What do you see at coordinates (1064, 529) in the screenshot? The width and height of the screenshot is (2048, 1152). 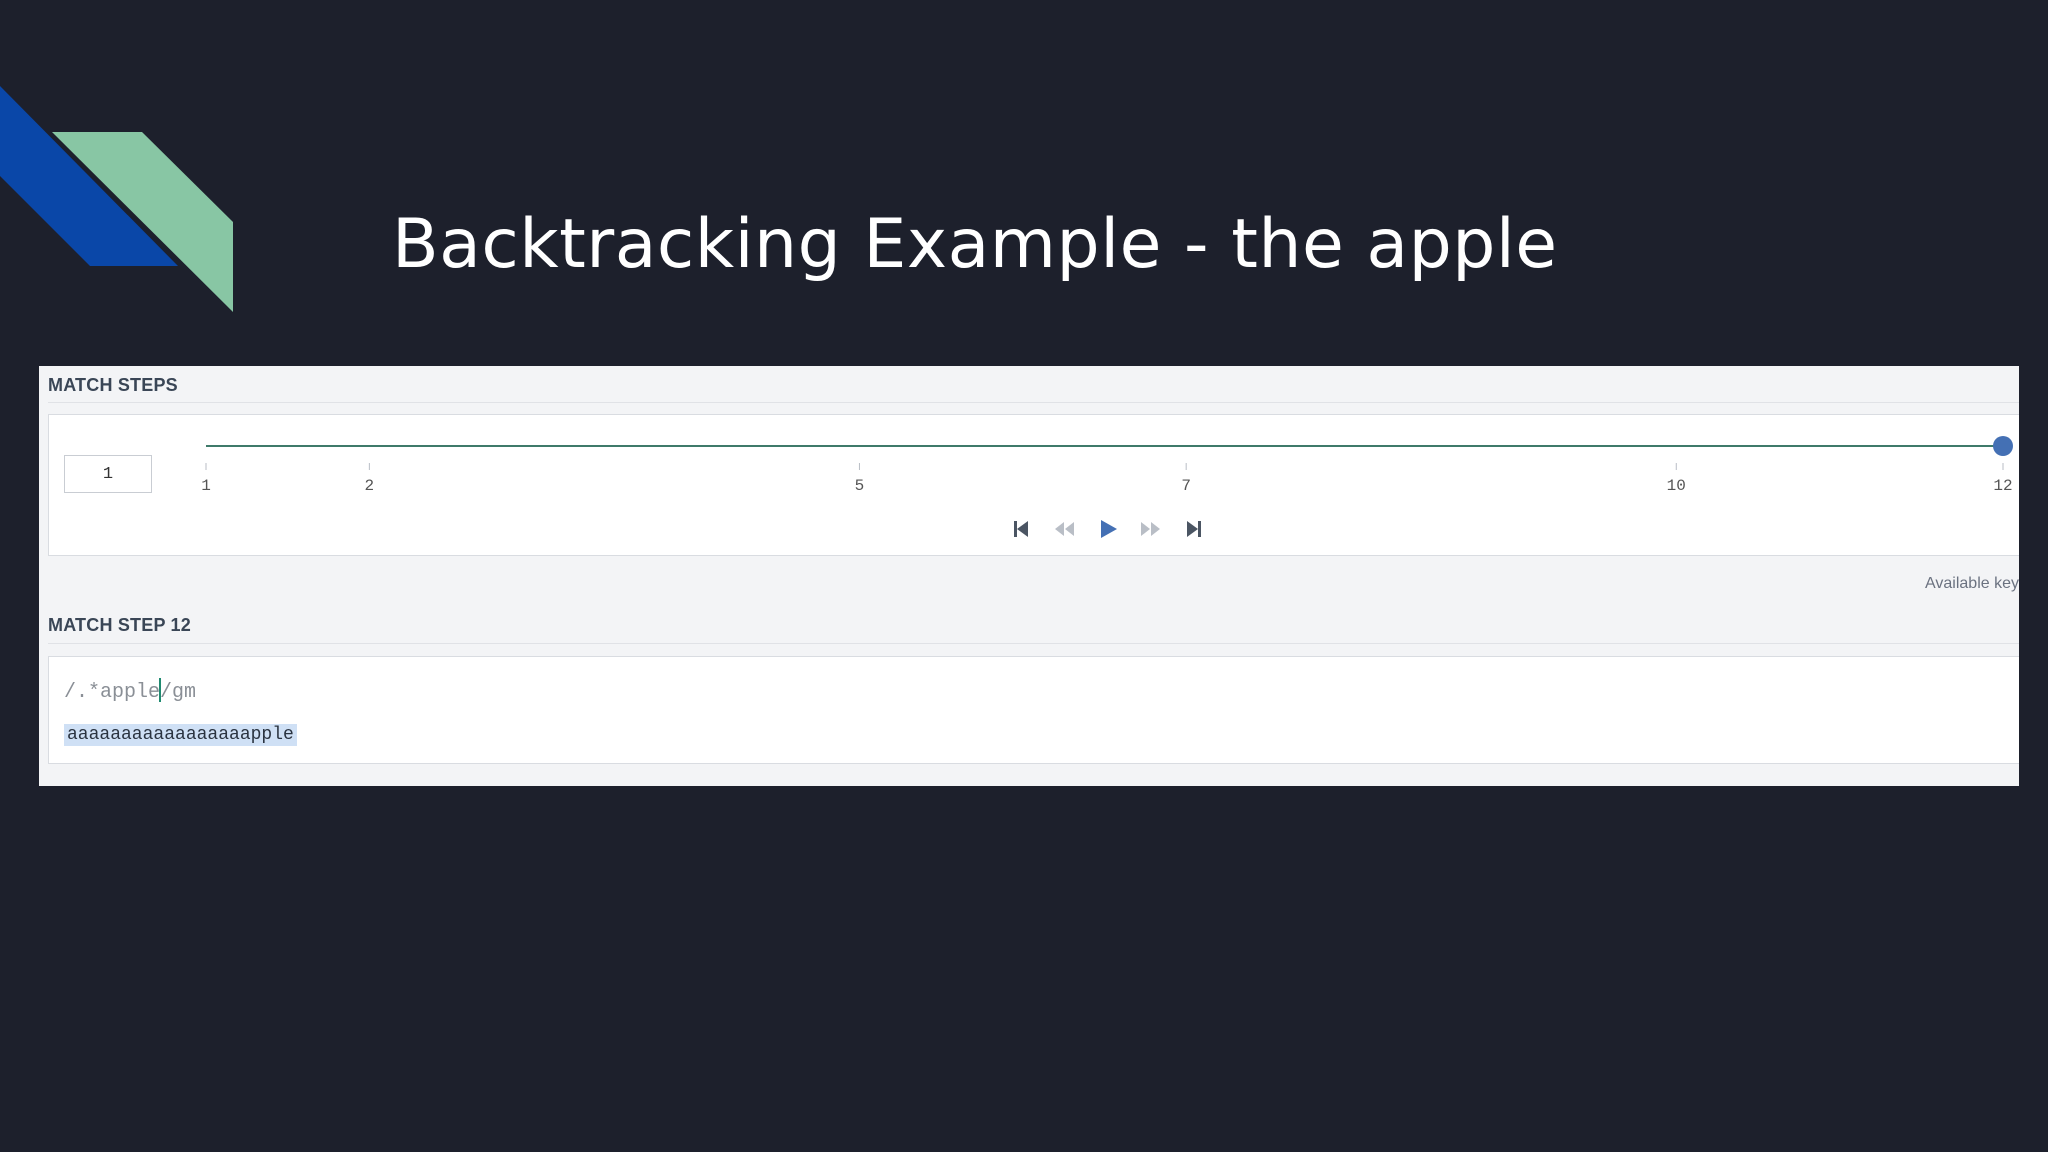 I see `step-back-icon` at bounding box center [1064, 529].